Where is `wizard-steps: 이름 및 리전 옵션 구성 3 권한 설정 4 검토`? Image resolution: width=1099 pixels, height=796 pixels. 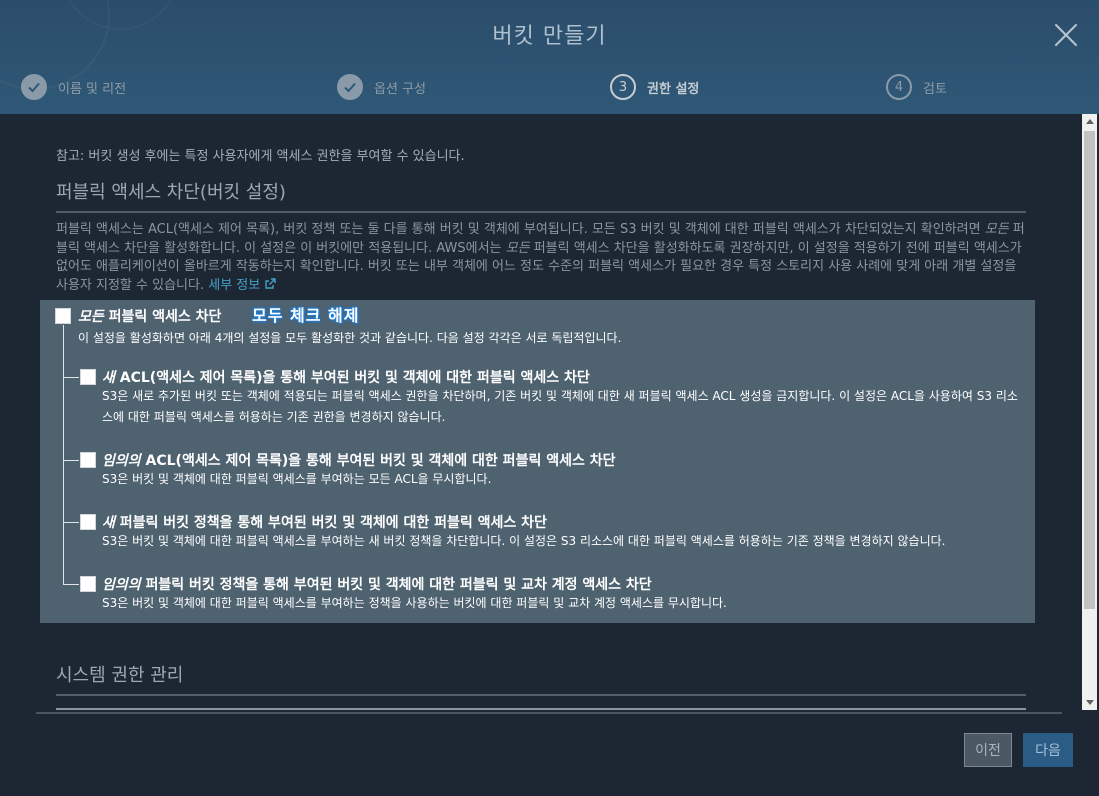 wizard-steps: 이름 및 리전 옵션 구성 3 권한 설정 4 검토 is located at coordinates (549, 88).